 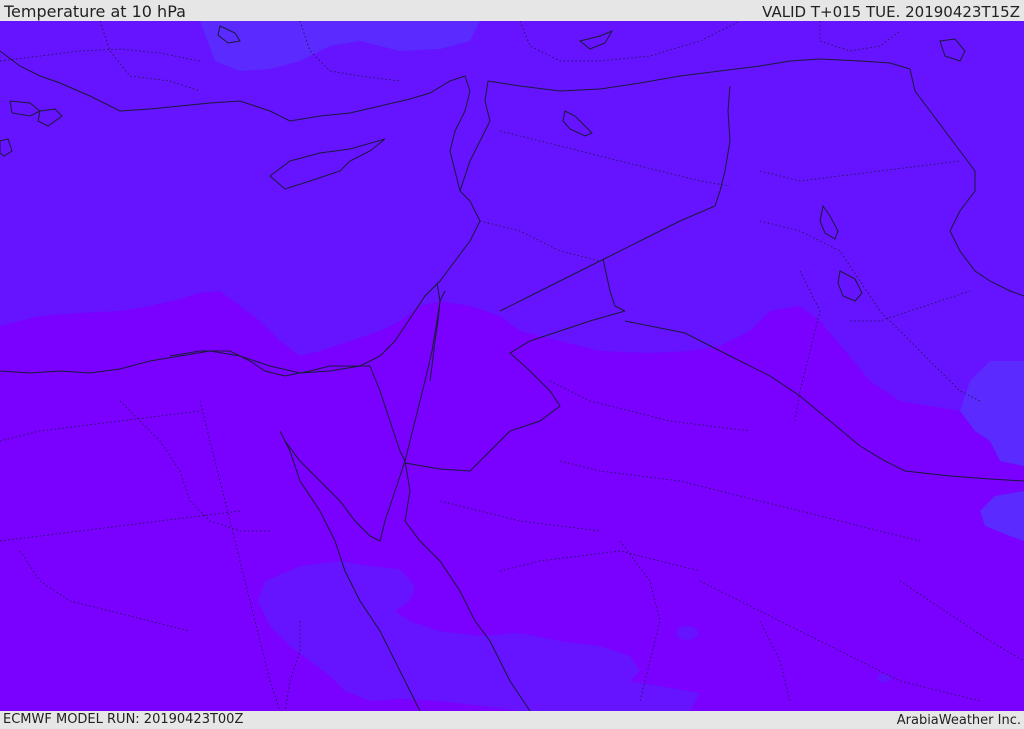 I want to click on temperature-patch-small, so click(x=687, y=633).